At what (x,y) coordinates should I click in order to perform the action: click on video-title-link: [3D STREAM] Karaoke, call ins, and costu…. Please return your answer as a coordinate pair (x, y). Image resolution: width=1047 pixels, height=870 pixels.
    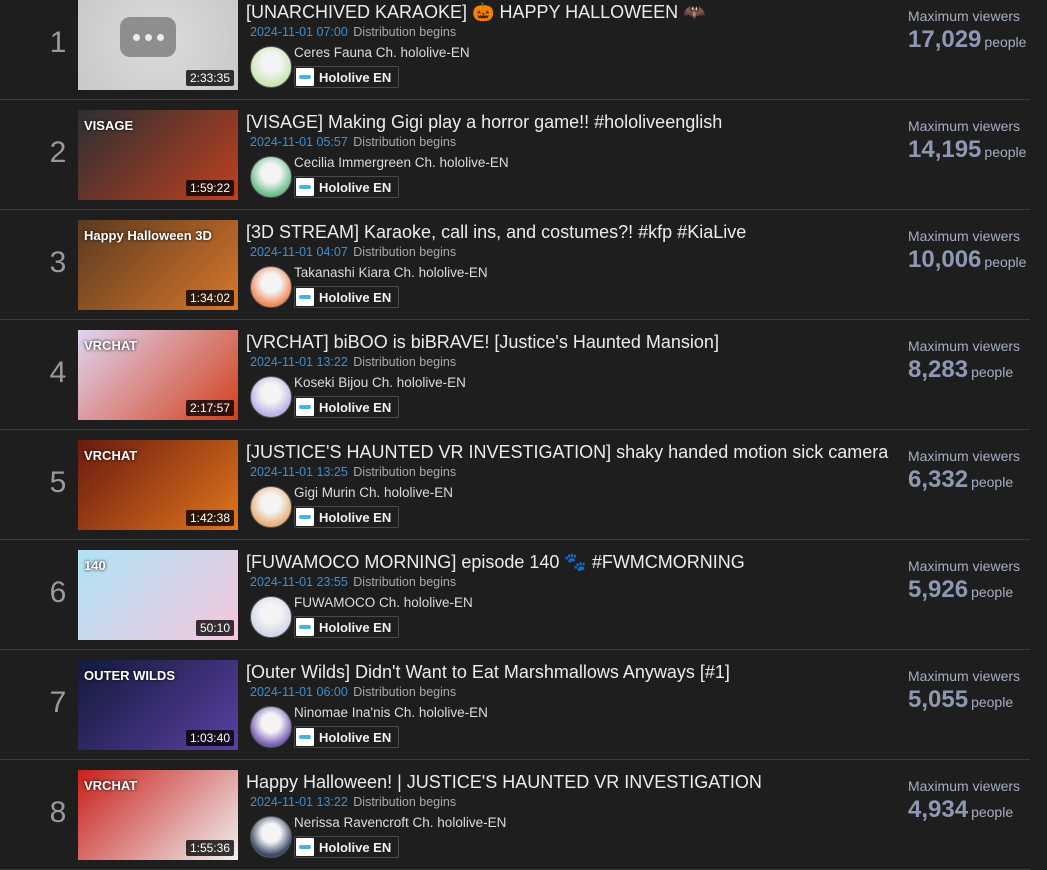
    Looking at the image, I should click on (569, 232).